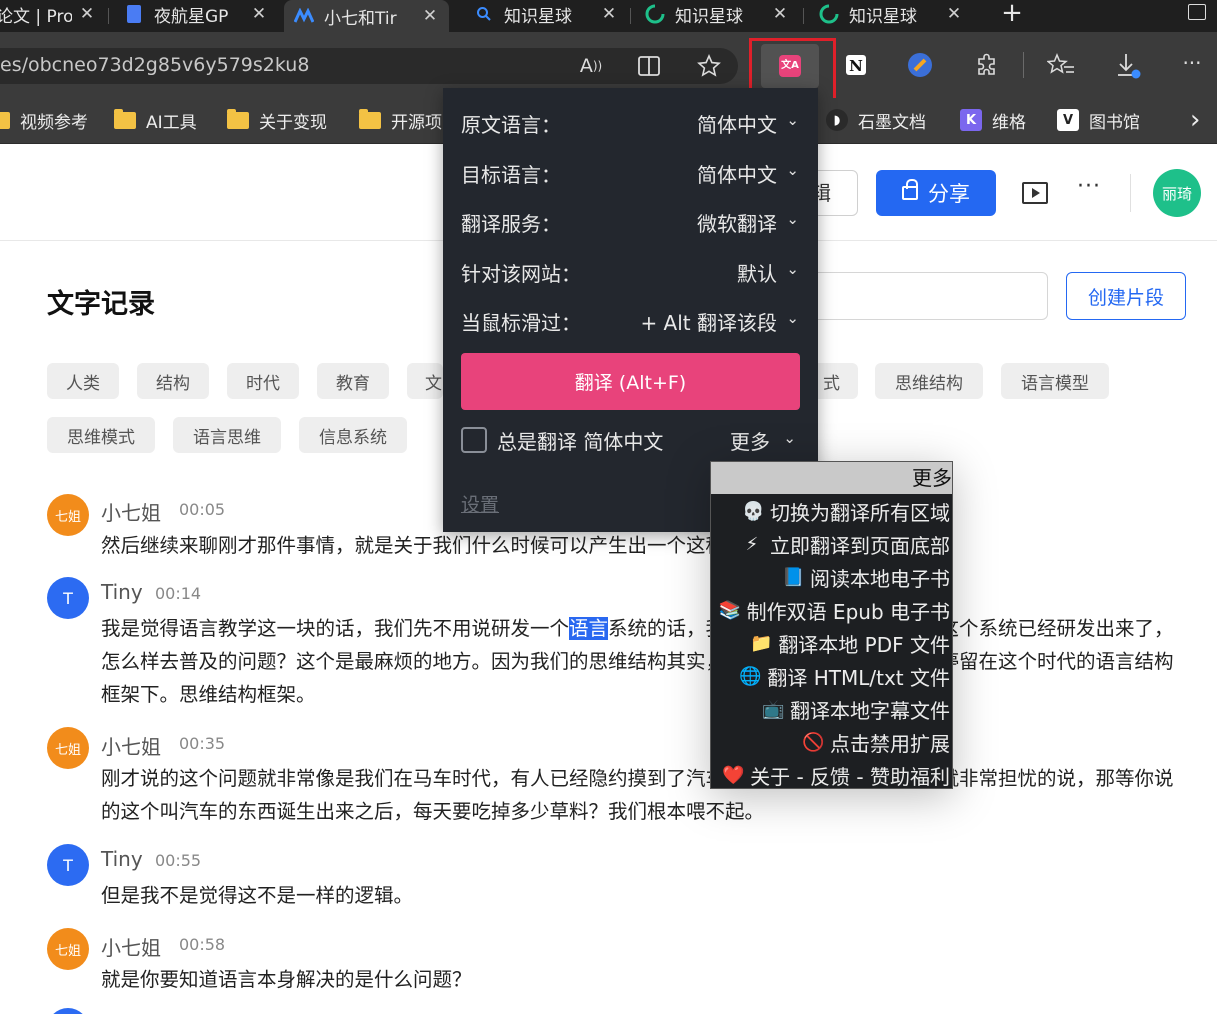 Image resolution: width=1217 pixels, height=1014 pixels. What do you see at coordinates (178, 860) in the screenshot?
I see `timestamp: 00:55` at bounding box center [178, 860].